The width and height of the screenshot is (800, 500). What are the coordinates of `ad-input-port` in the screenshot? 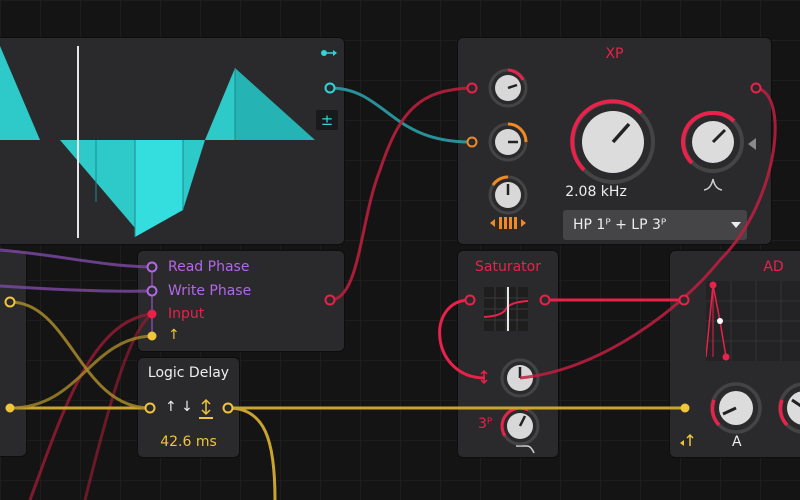 It's located at (684, 300).